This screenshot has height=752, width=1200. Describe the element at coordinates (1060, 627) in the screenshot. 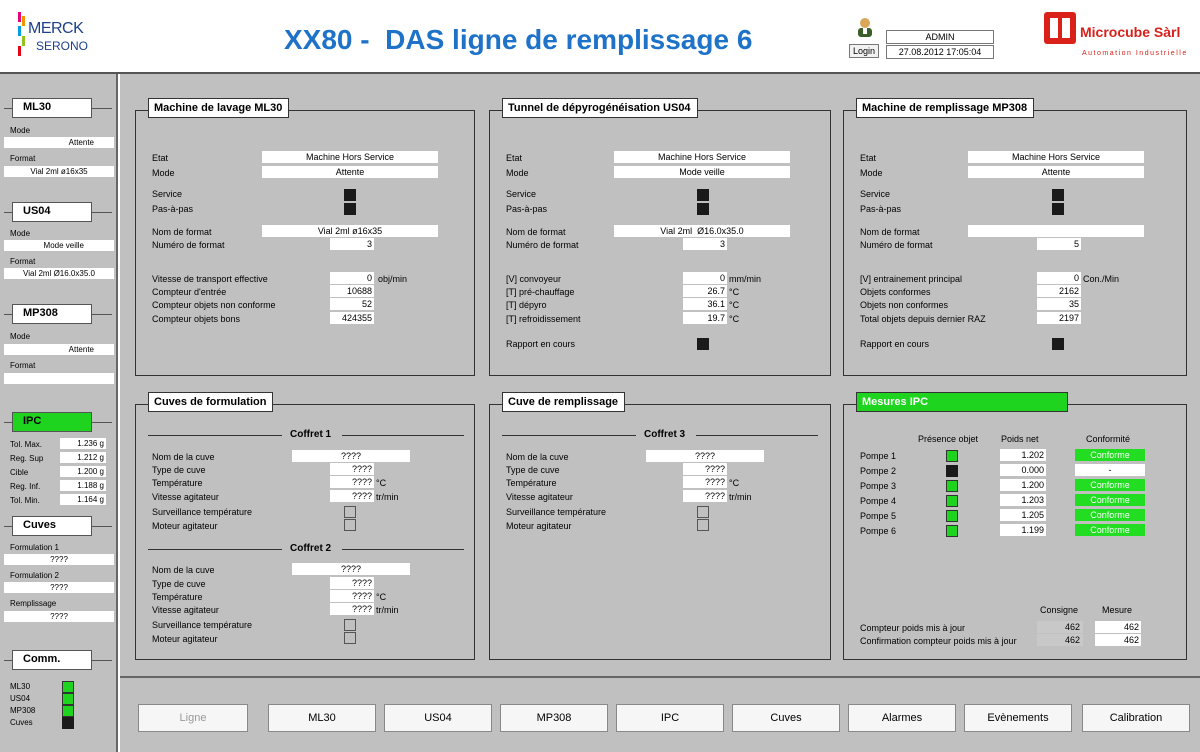

I see `ipc-cp-consigne: 462` at that location.